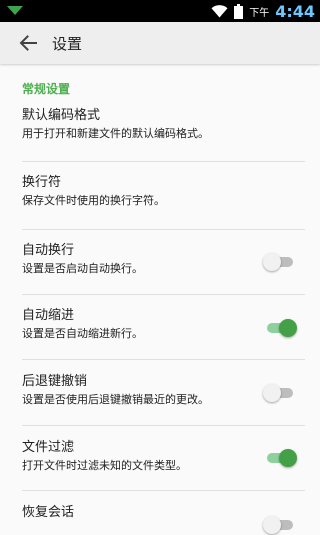 This screenshot has width=320, height=535. Describe the element at coordinates (115, 133) in the screenshot. I see `pref-summary: 用于打开和新建文件的默认编码格式。` at that location.